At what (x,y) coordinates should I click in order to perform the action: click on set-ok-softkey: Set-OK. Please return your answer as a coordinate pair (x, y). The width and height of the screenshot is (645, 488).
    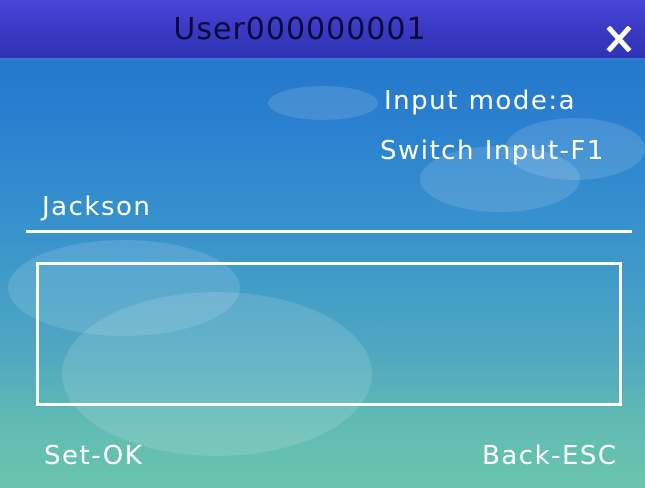
    Looking at the image, I should click on (93, 456).